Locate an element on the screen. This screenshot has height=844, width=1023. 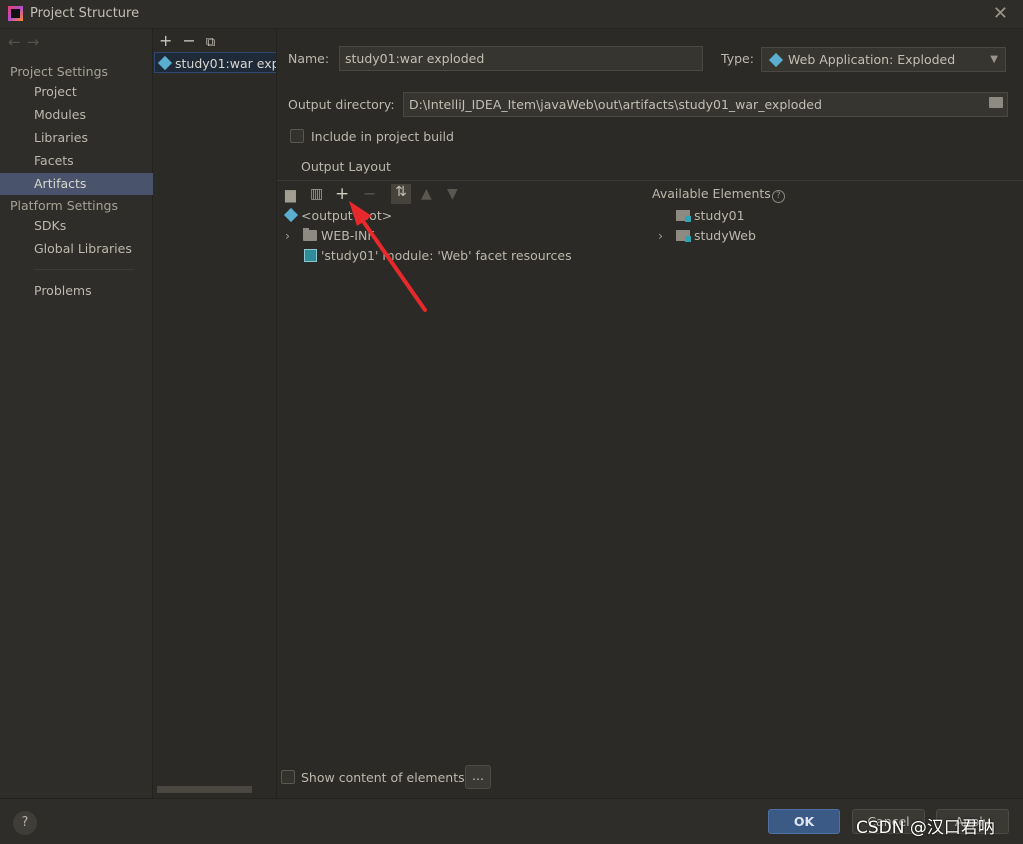
available-item-studyweb: › studyWeb is located at coordinates (707, 235).